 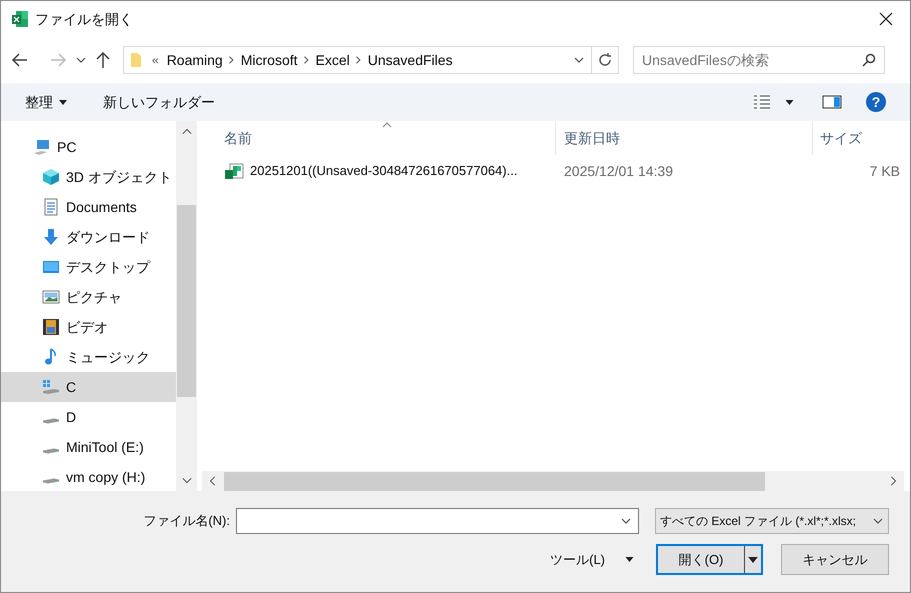 What do you see at coordinates (187, 132) in the screenshot?
I see `scroll-up-icon` at bounding box center [187, 132].